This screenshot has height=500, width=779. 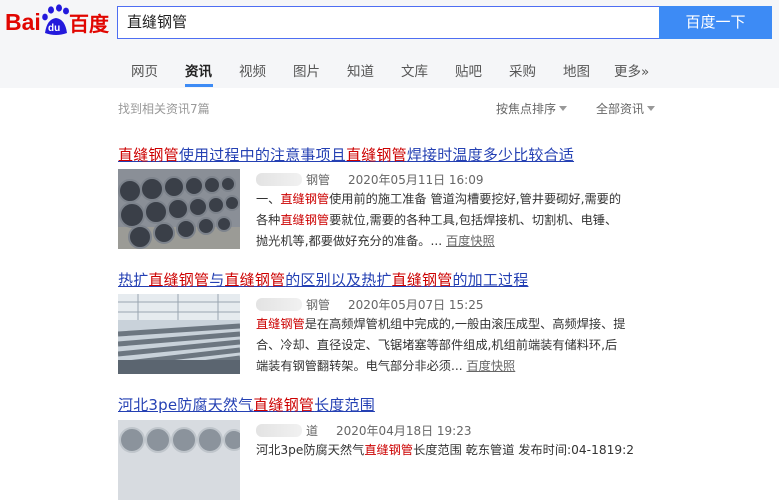 What do you see at coordinates (144, 70) in the screenshot?
I see `tab-webpage: 网页` at bounding box center [144, 70].